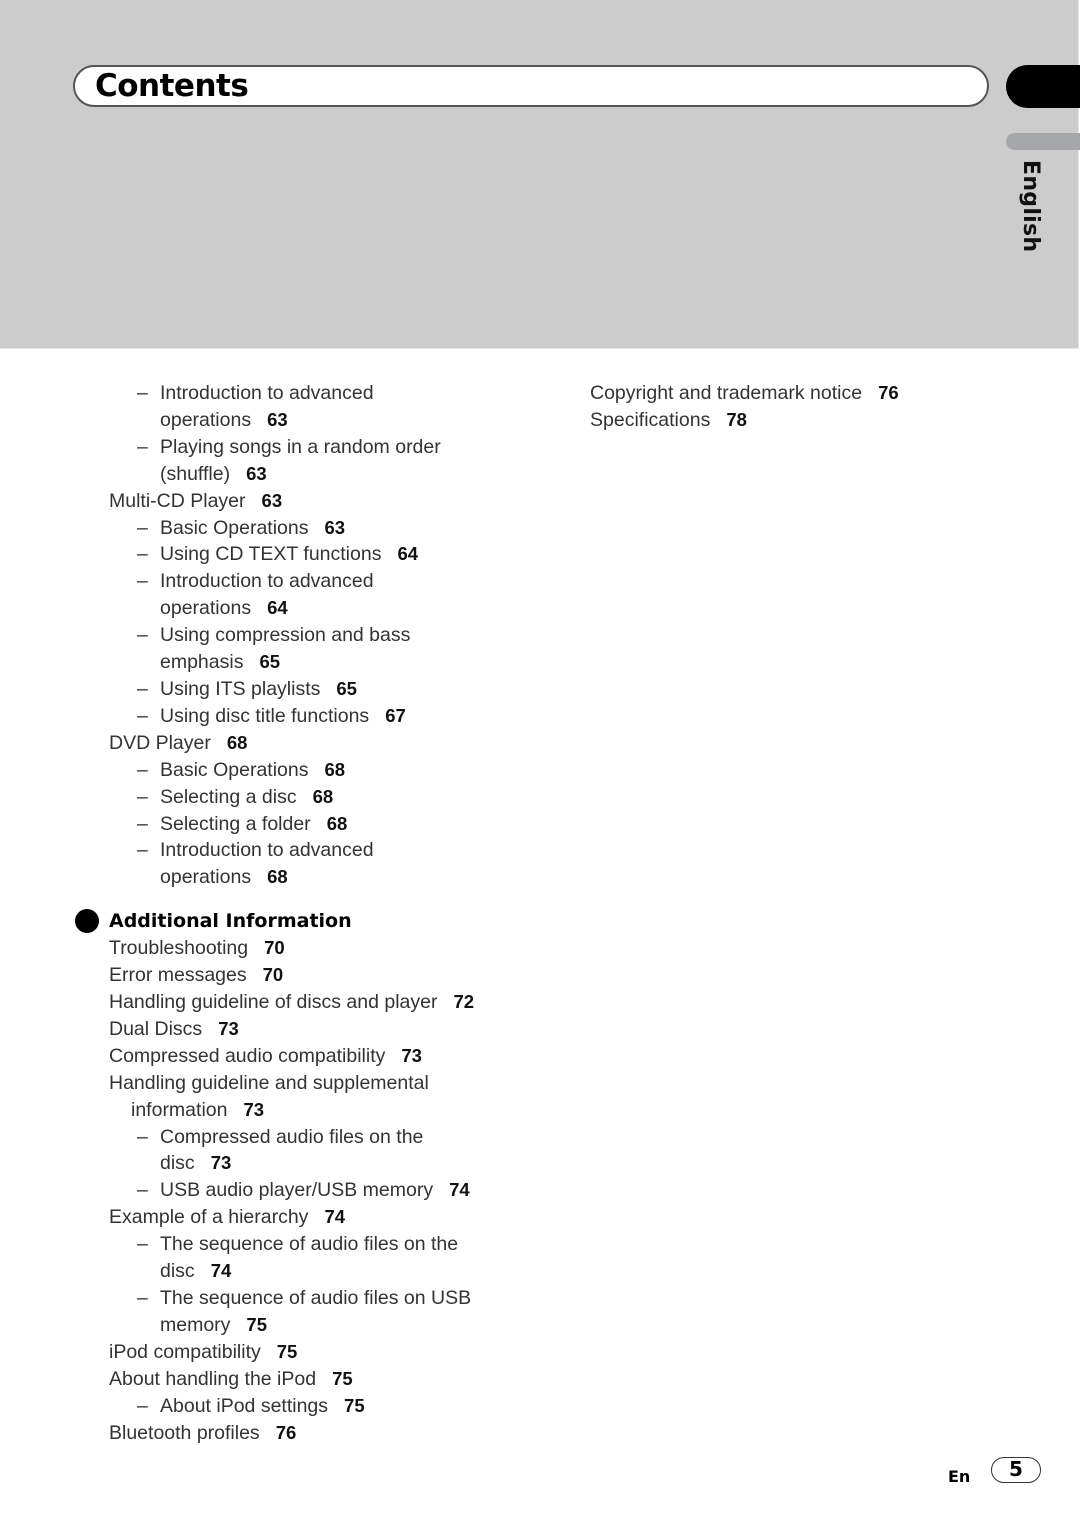 The height and width of the screenshot is (1529, 1080). Describe the element at coordinates (815, 420) in the screenshot. I see `toc-entry: Specifications 78` at that location.